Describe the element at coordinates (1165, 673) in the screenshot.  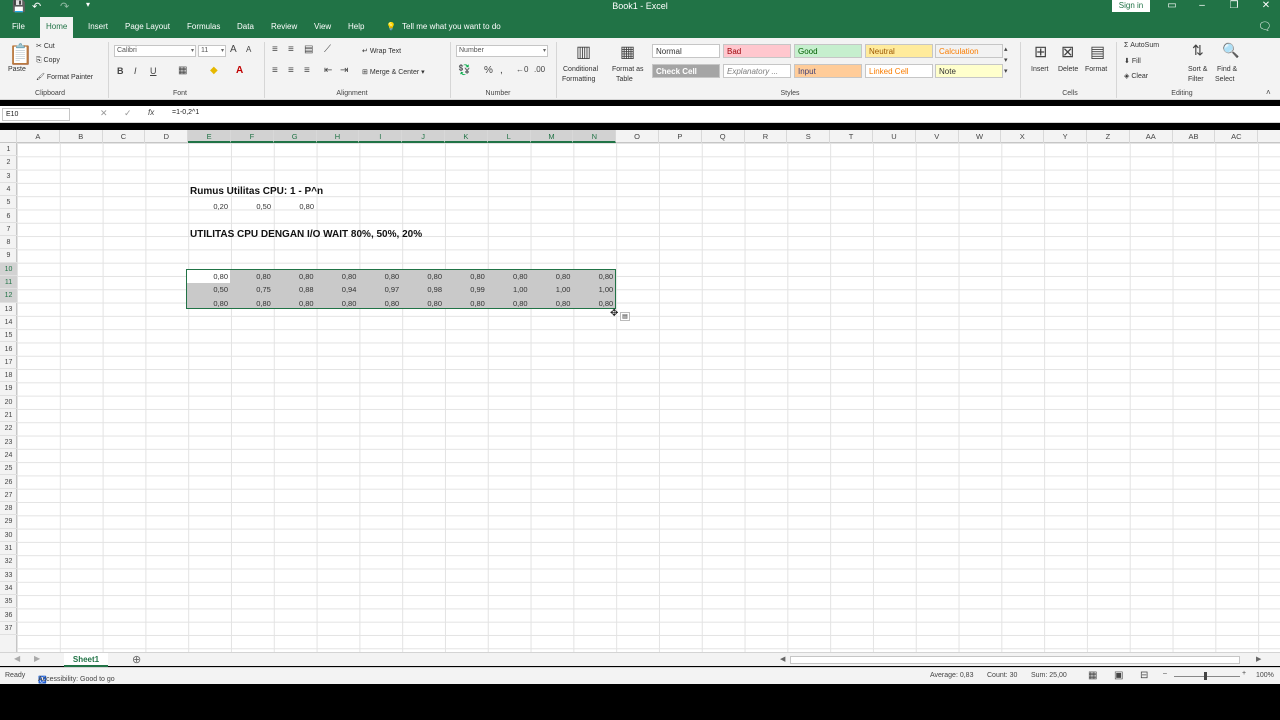
I see `zoom-out-icon: –` at that location.